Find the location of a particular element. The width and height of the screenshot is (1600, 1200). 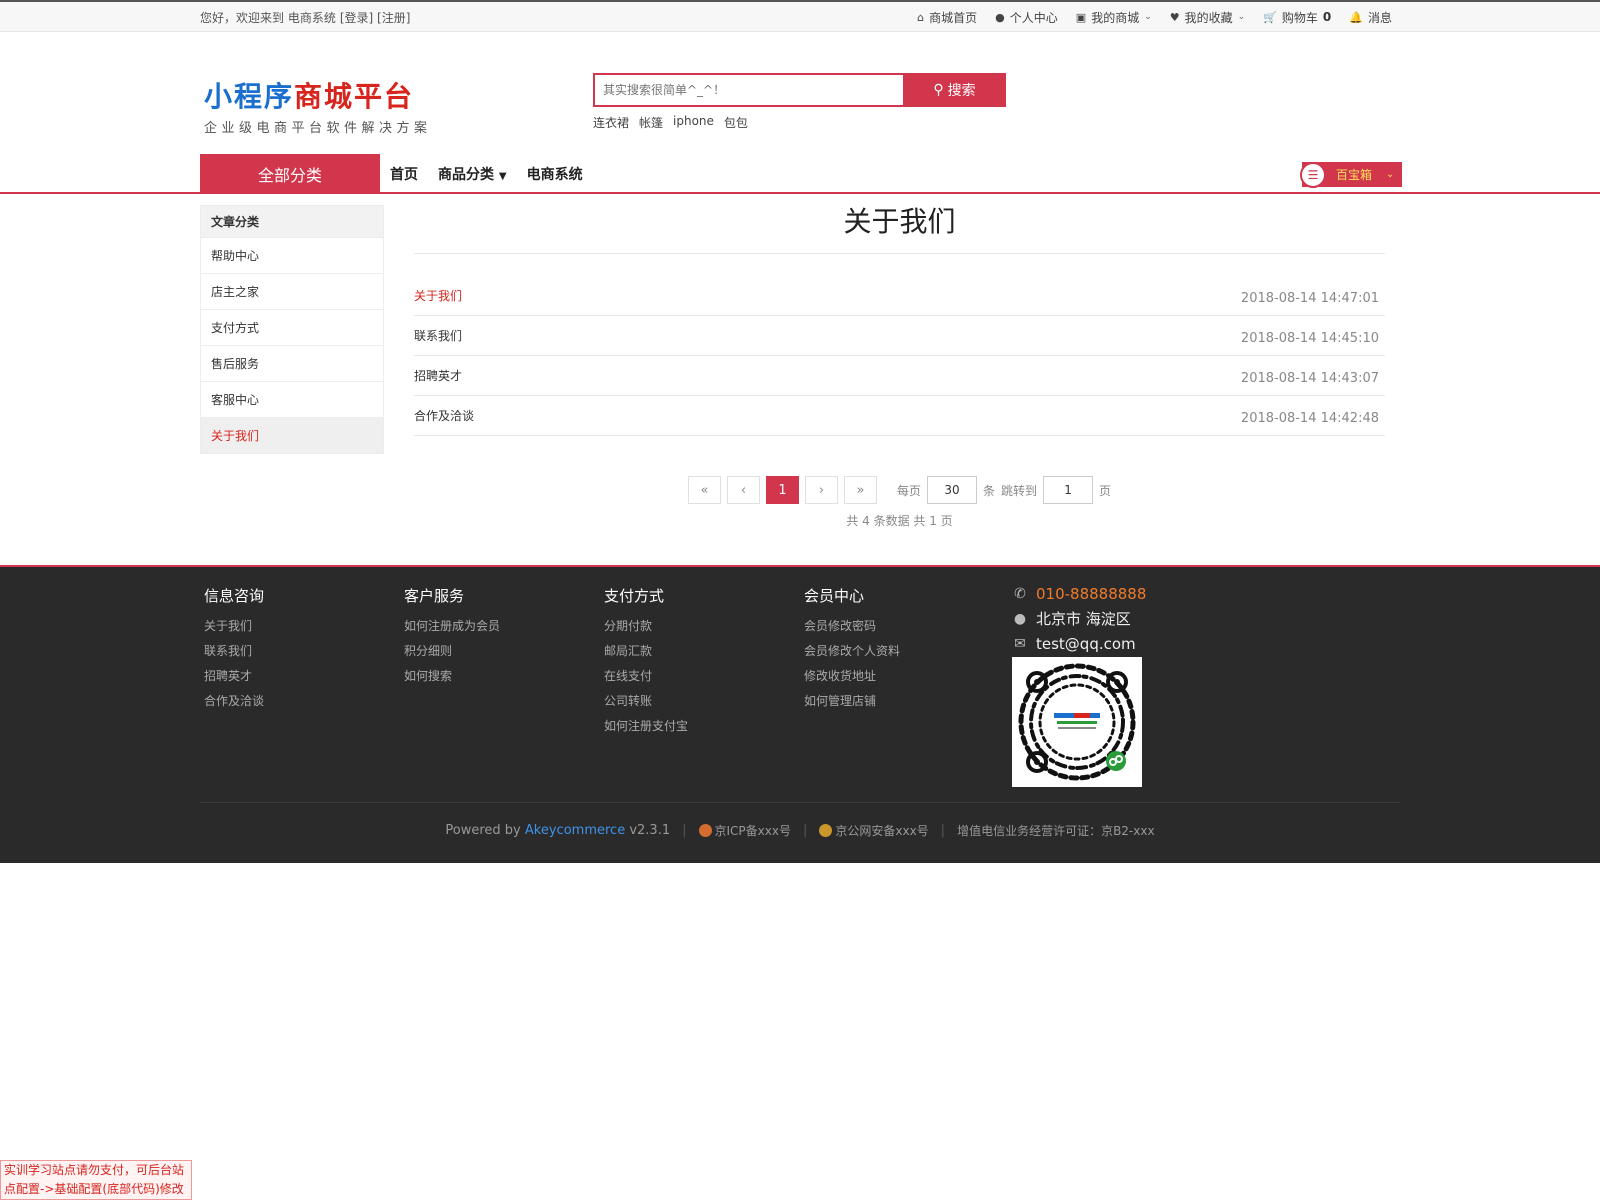

cart-count: 0 is located at coordinates (1327, 17).